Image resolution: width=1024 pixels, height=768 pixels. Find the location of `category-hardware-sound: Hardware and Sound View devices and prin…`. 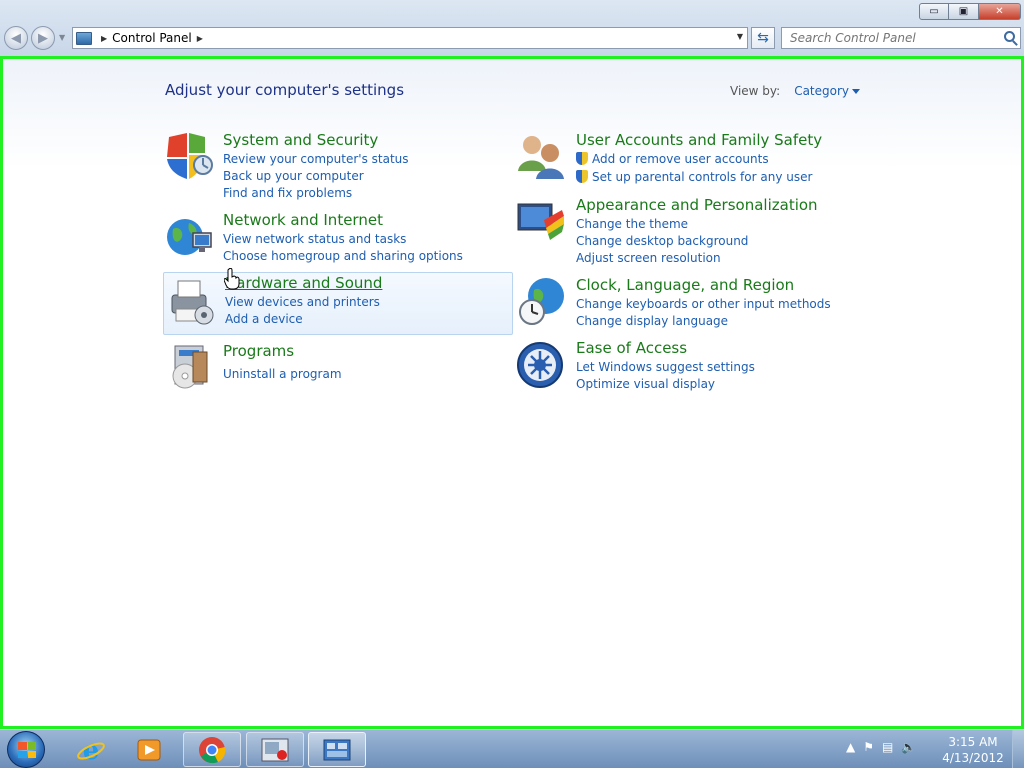

category-hardware-sound: Hardware and Sound View devices and prin… is located at coordinates (338, 303).